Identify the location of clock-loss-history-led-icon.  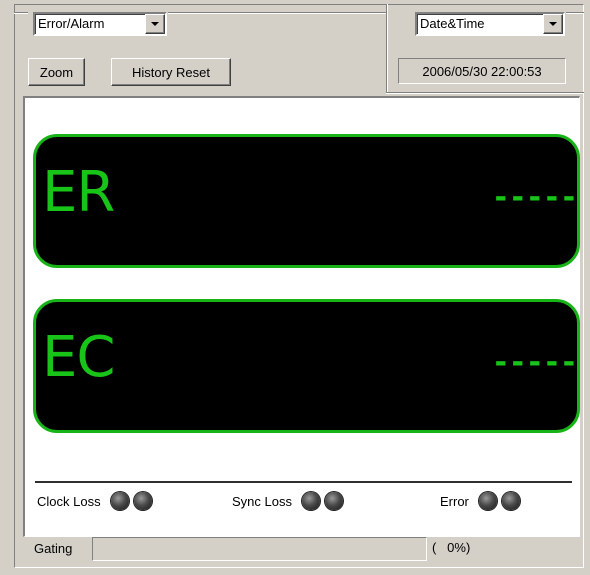
(142, 501).